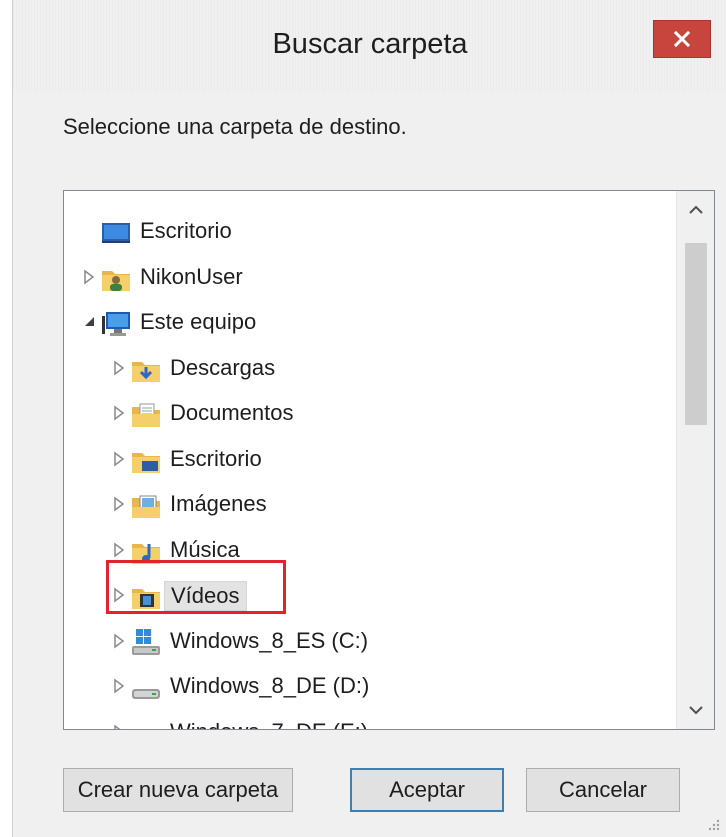 This screenshot has height=837, width=726. I want to click on tree-item-label: Windows_8_ES (C:), so click(269, 640).